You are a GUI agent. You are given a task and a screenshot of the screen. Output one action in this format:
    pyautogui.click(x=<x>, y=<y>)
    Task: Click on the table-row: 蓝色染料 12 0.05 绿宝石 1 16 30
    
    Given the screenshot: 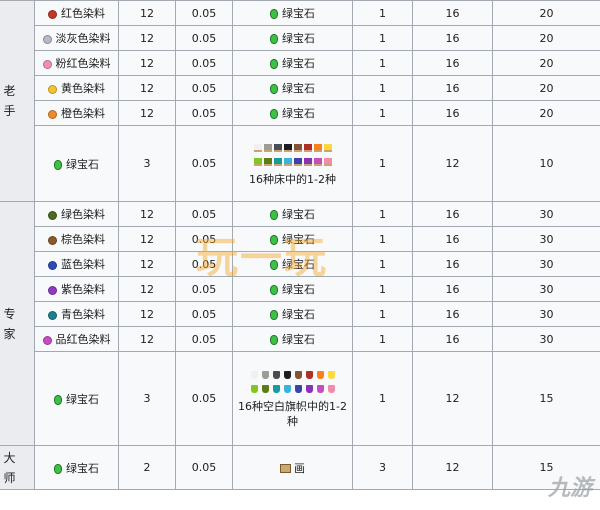 What is the action you would take?
    pyautogui.click(x=300, y=264)
    